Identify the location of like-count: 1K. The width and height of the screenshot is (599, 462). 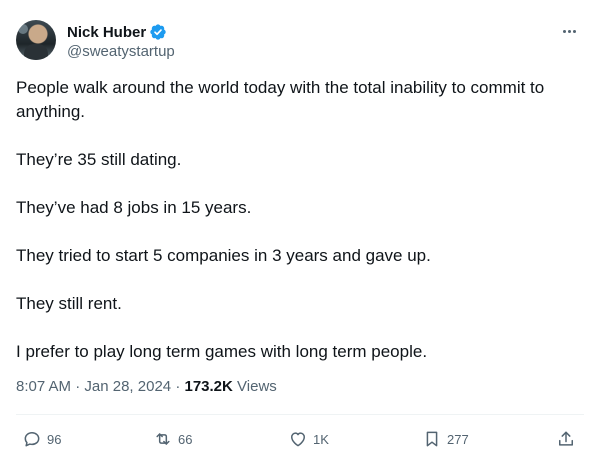
(321, 439).